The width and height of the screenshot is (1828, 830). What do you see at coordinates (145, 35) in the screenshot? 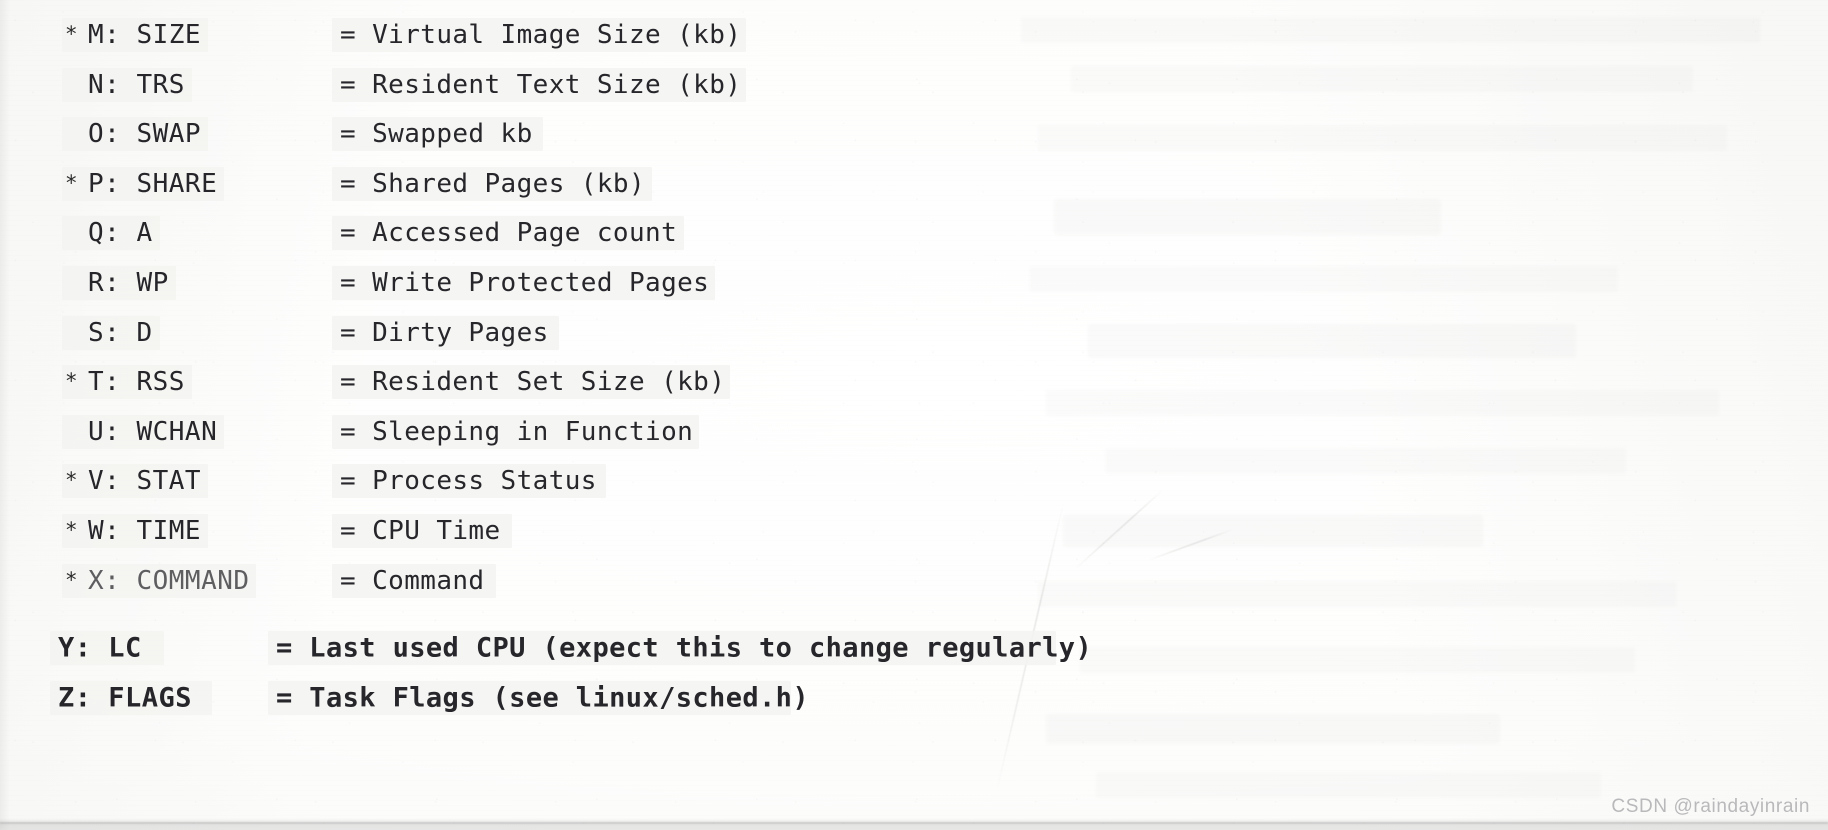
I see `field-code: M: SIZE` at bounding box center [145, 35].